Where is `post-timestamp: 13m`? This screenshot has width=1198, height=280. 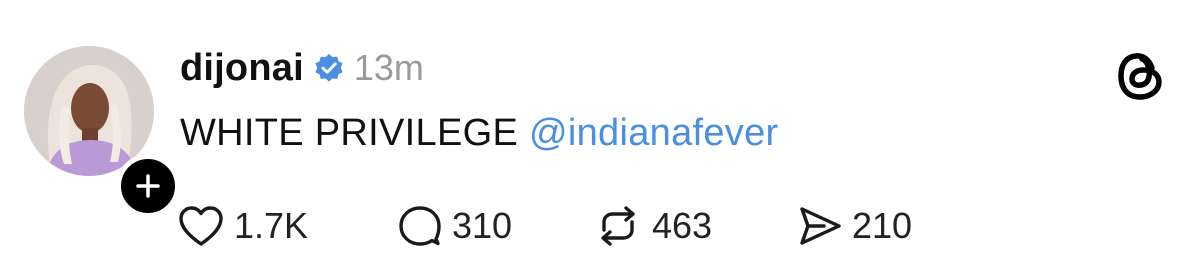 post-timestamp: 13m is located at coordinates (388, 67).